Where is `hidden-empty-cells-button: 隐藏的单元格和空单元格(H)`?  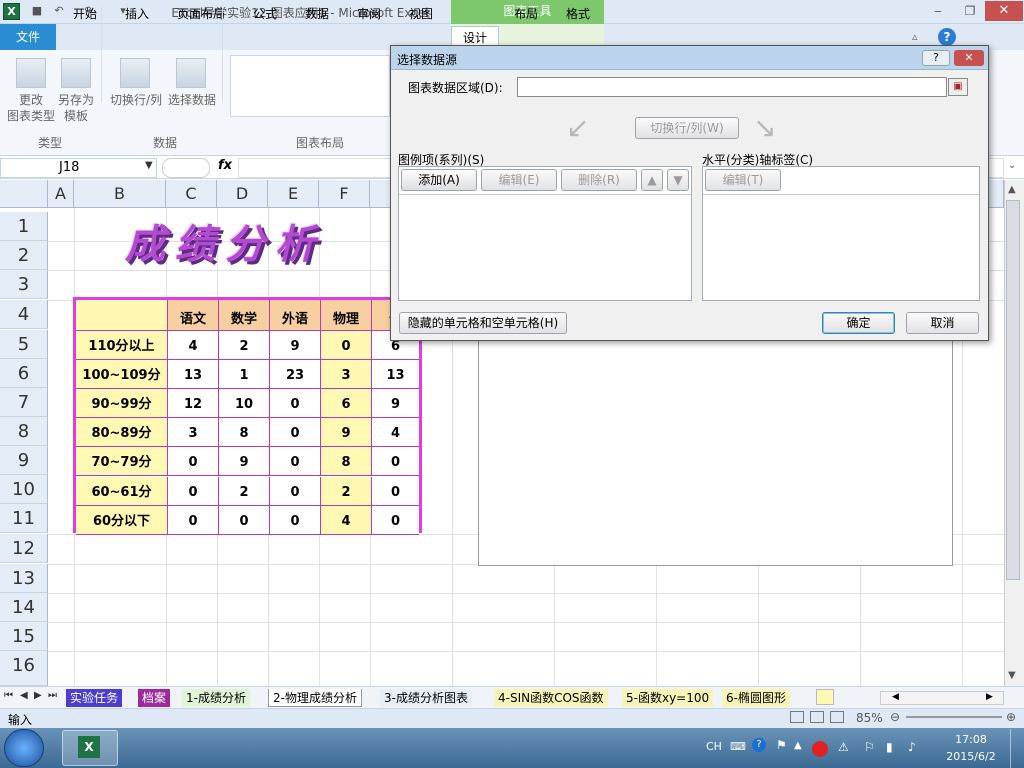 hidden-empty-cells-button: 隐藏的单元格和空单元格(H) is located at coordinates (483, 323).